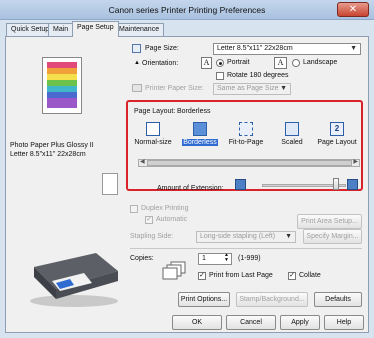 Image resolution: width=374 pixels, height=338 pixels. I want to click on extension-max-icon, so click(352, 184).